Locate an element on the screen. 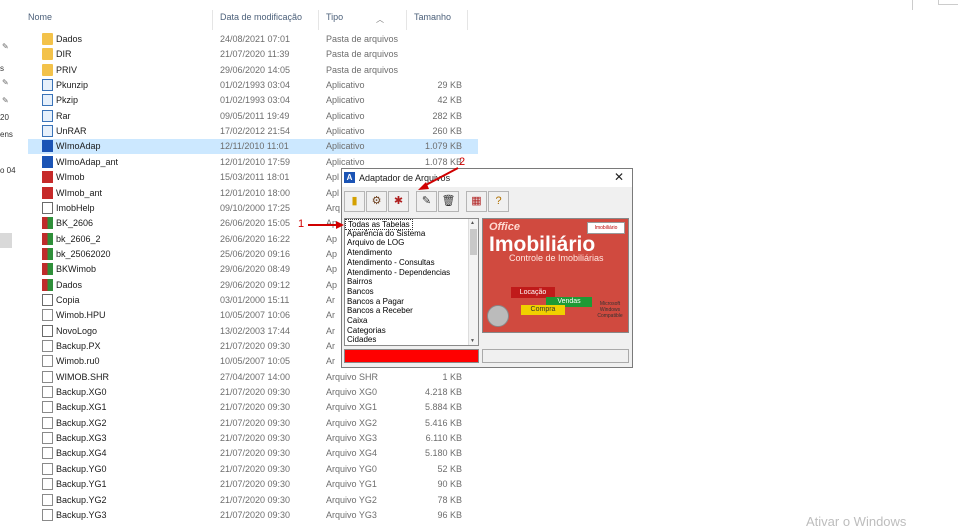 The height and width of the screenshot is (529, 958). exit-door-button: ▮ is located at coordinates (354, 201).